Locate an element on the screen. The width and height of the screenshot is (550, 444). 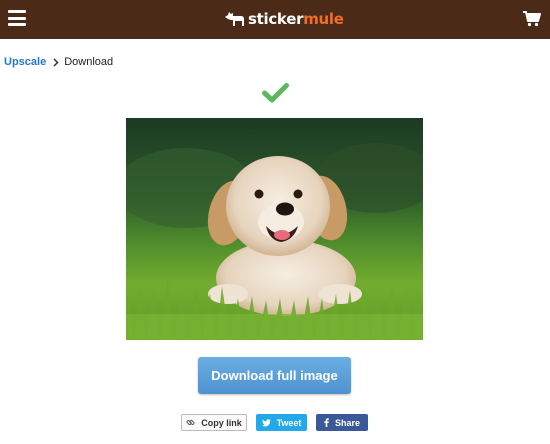
link-icon is located at coordinates (190, 422).